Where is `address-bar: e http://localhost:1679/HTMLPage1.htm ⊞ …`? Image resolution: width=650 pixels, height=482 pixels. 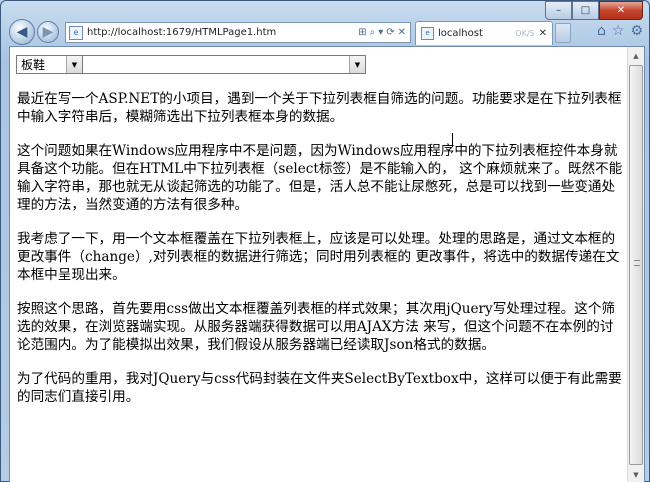
address-bar: e http://localhost:1679/HTMLPage1.htm ⊞ … is located at coordinates (238, 32).